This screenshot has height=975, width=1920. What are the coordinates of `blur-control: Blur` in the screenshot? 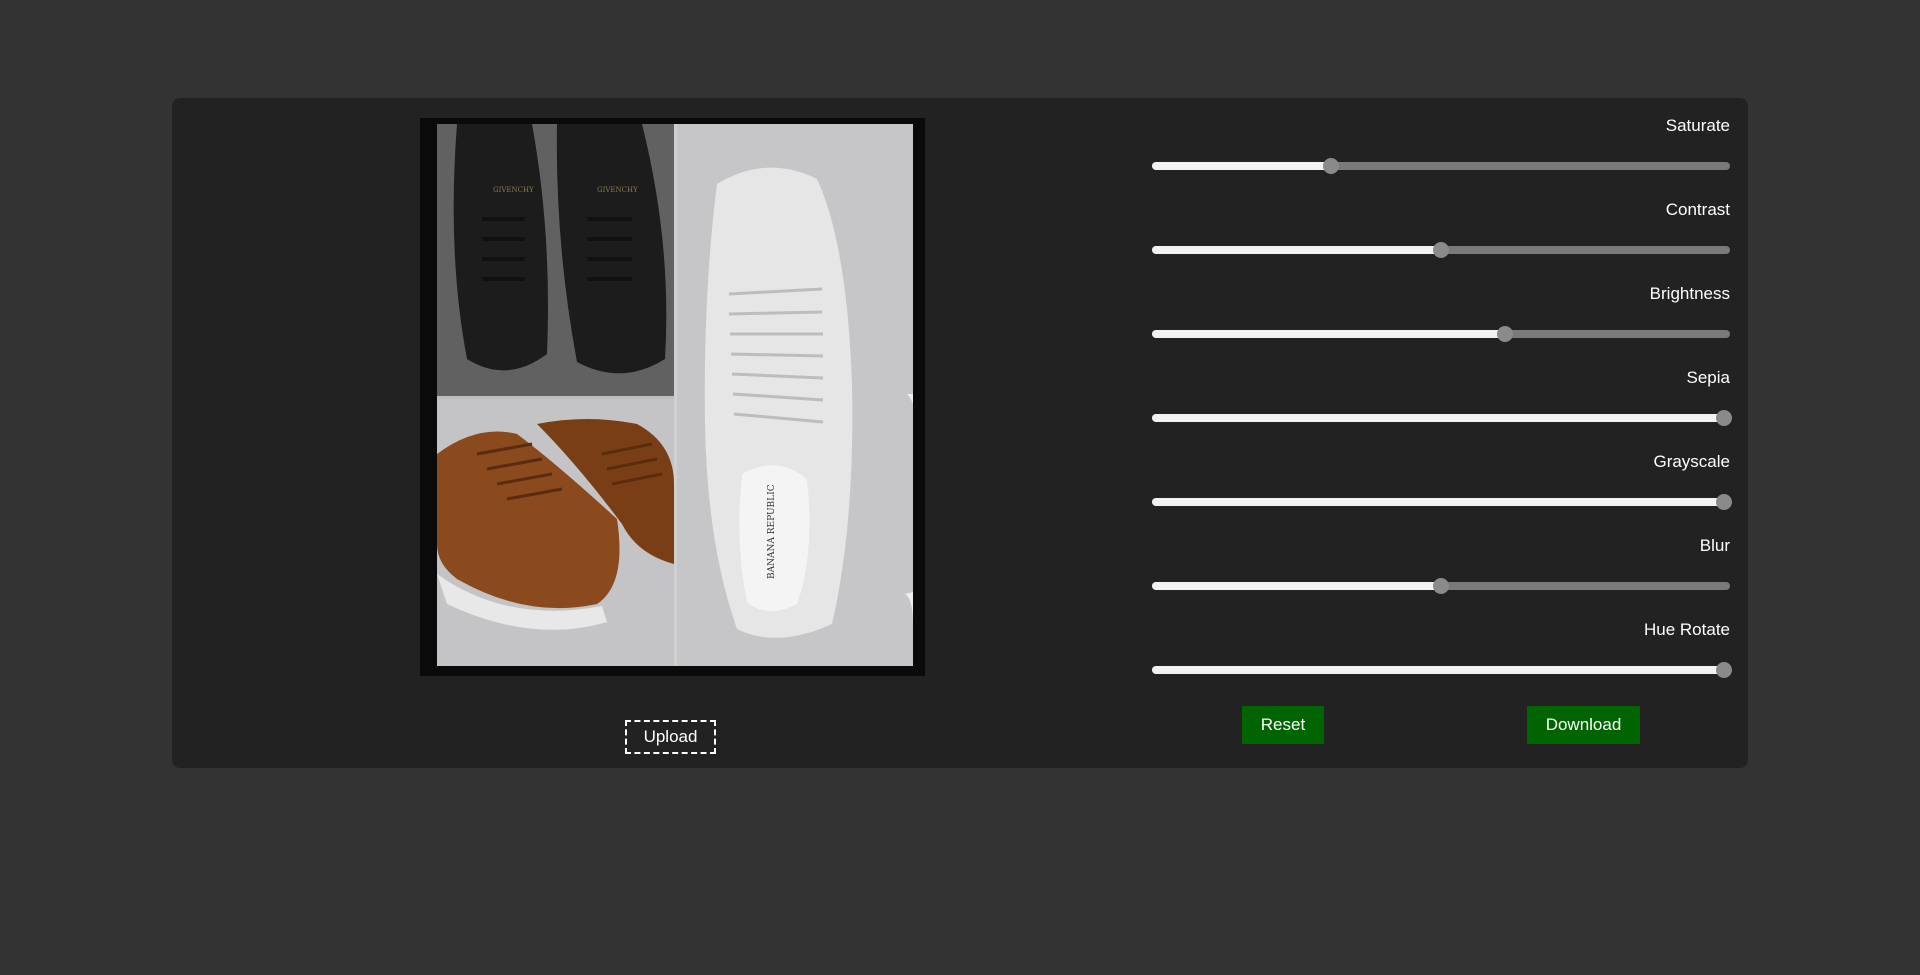 It's located at (1441, 560).